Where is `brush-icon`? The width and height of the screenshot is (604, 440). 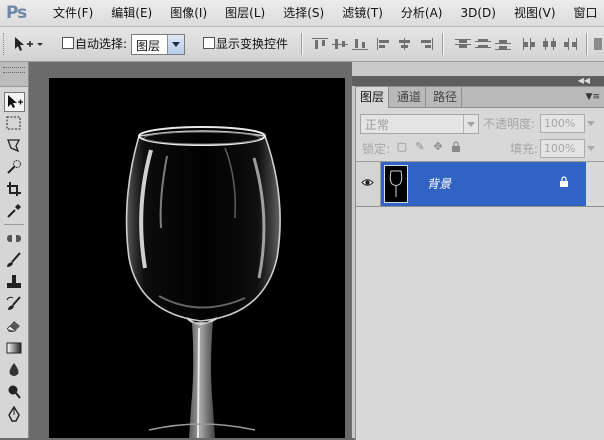
brush-icon is located at coordinates (14, 259).